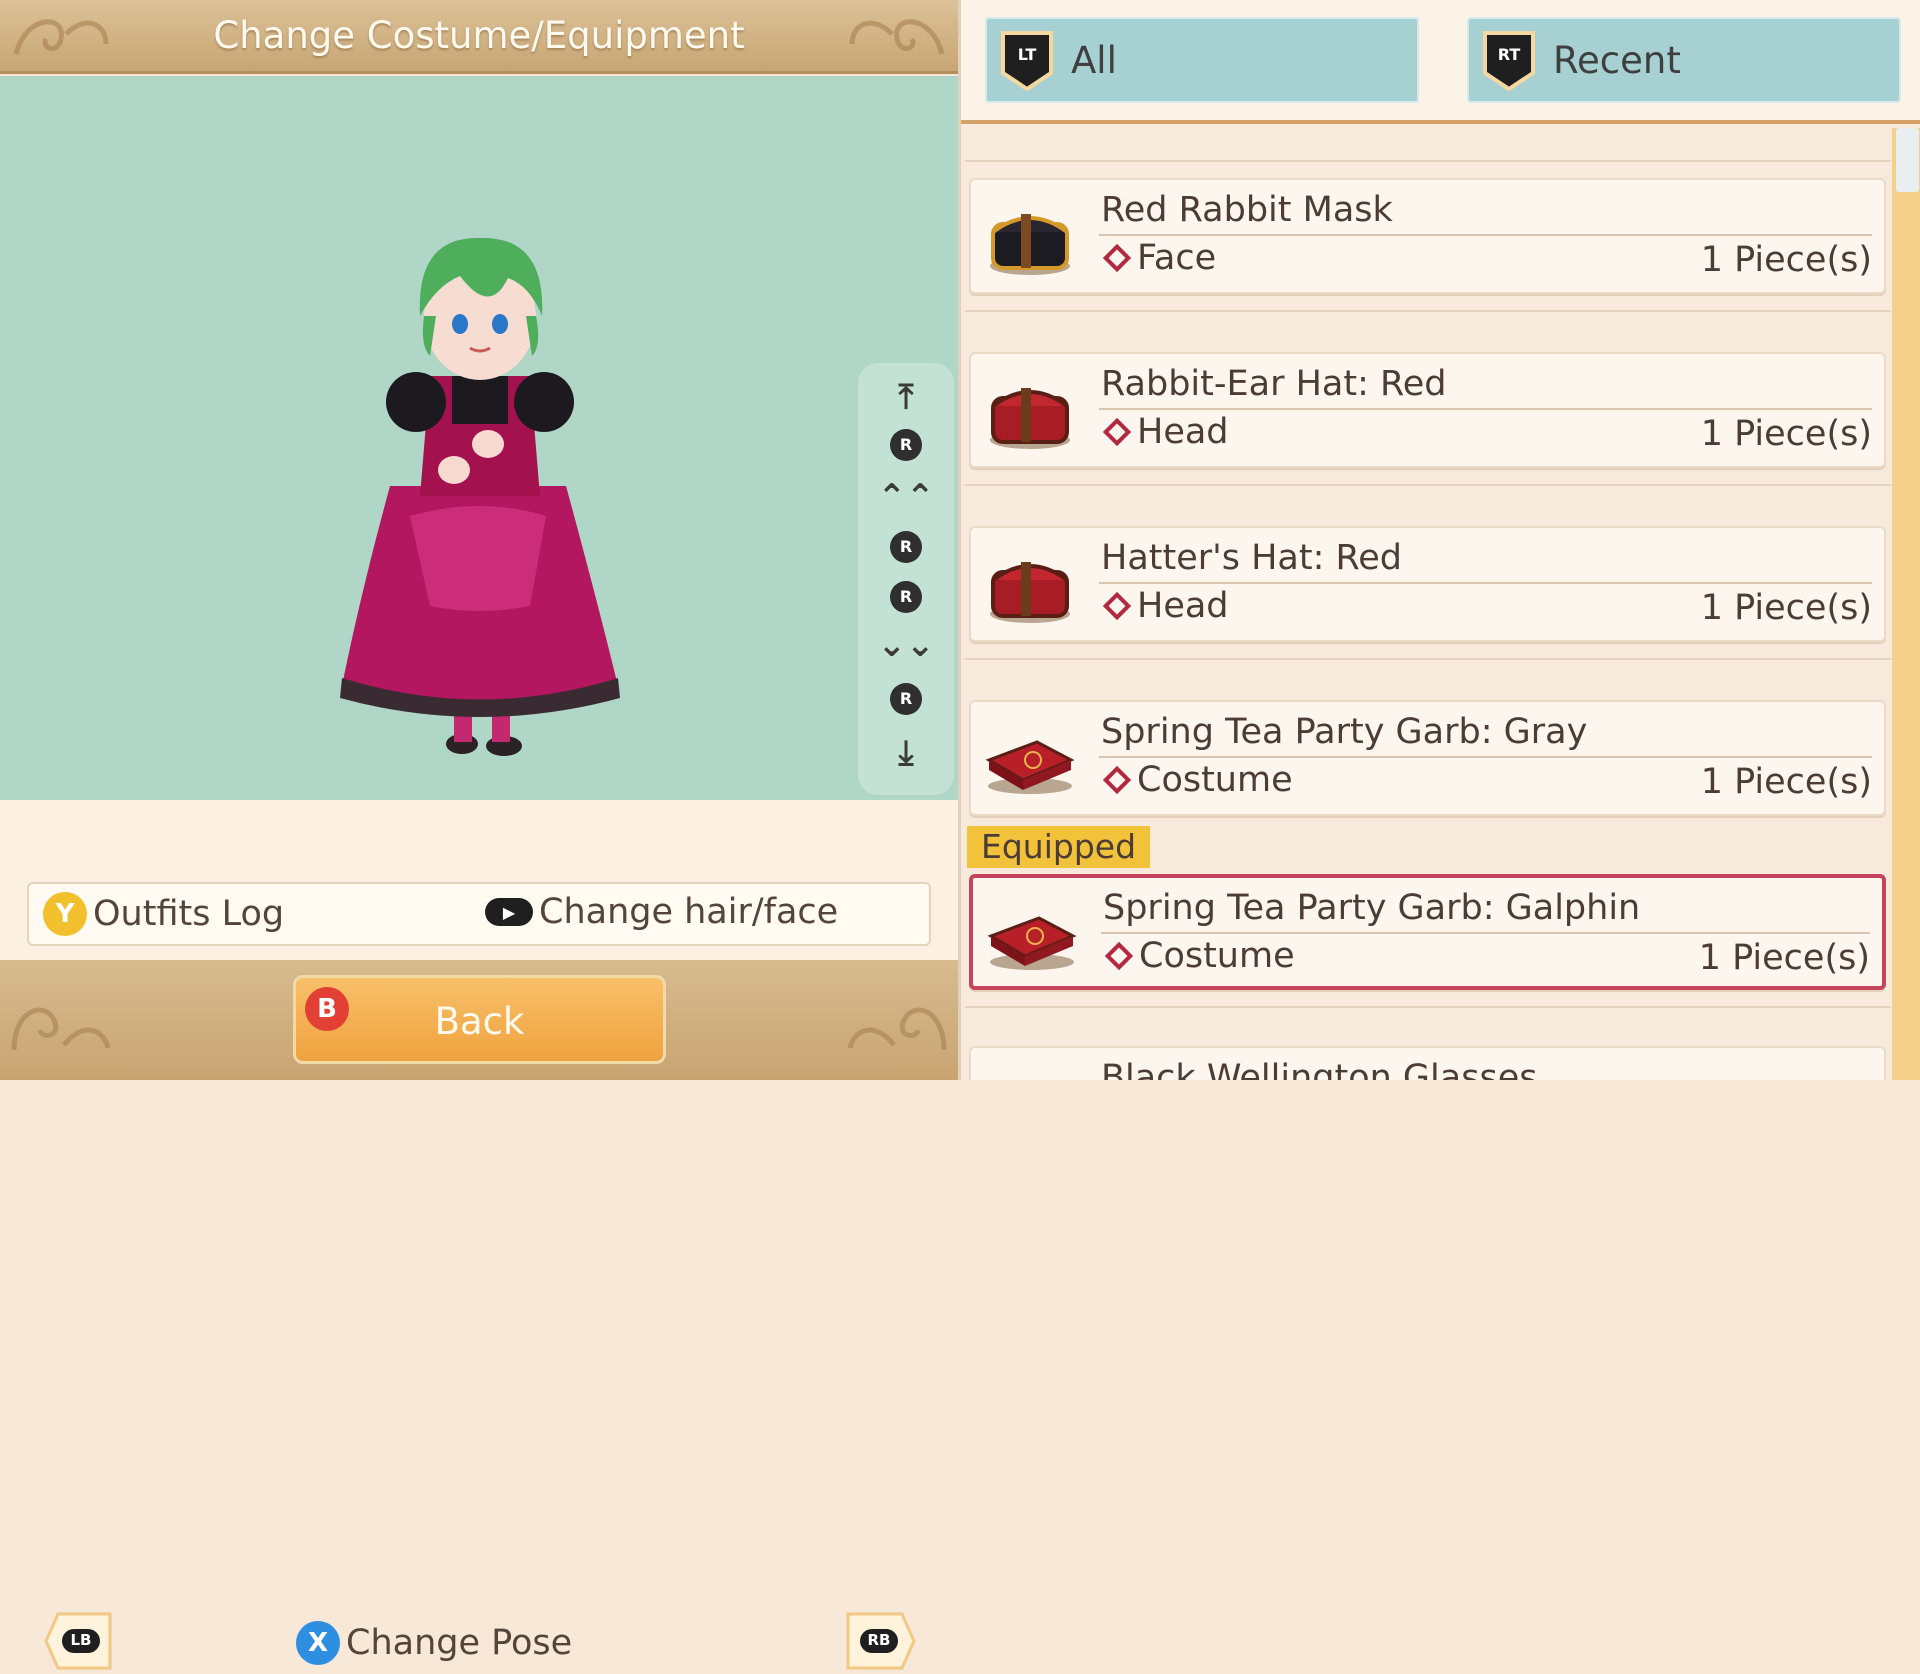  I want to click on change-hair-face-hint: ▶ Change hair/face, so click(661, 912).